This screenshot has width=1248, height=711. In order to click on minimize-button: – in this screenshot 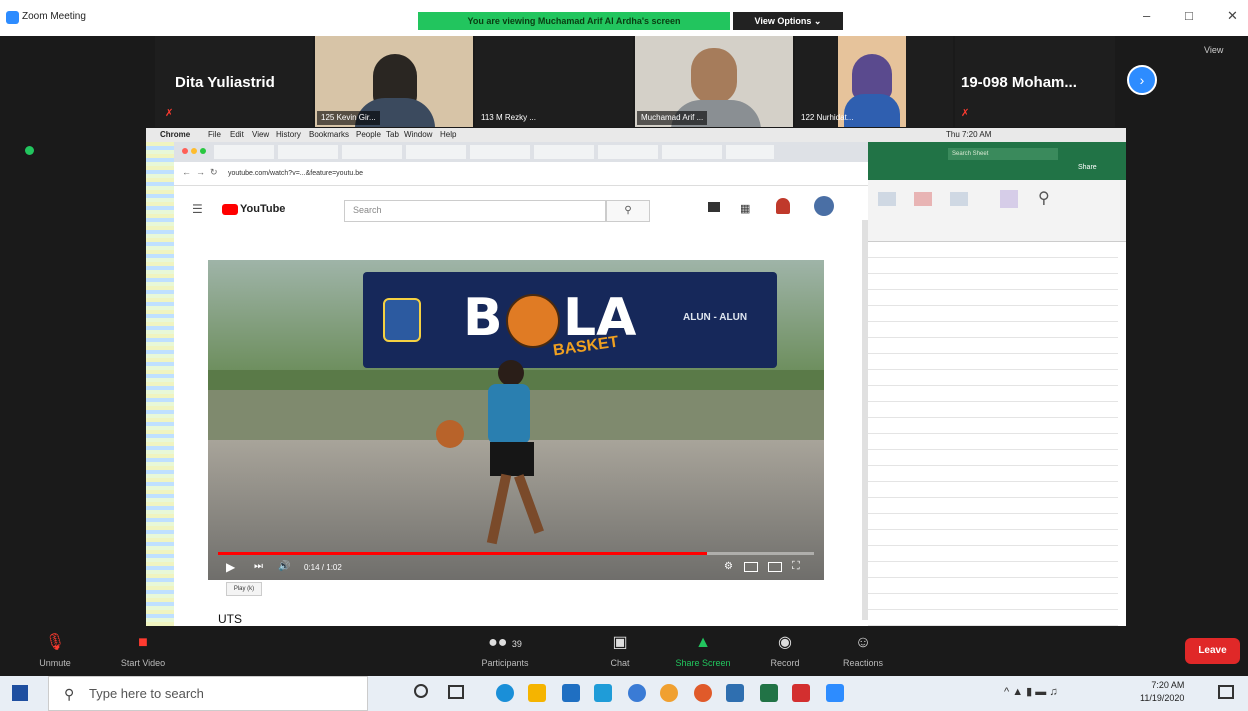, I will do `click(1146, 15)`.